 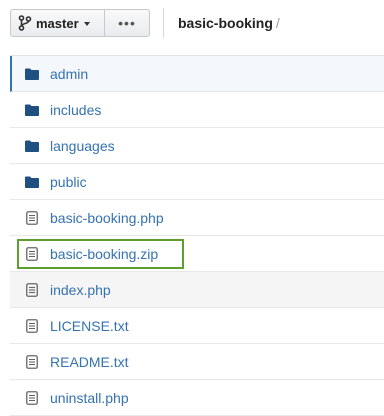 What do you see at coordinates (89, 362) in the screenshot?
I see `file-name: README.txt` at bounding box center [89, 362].